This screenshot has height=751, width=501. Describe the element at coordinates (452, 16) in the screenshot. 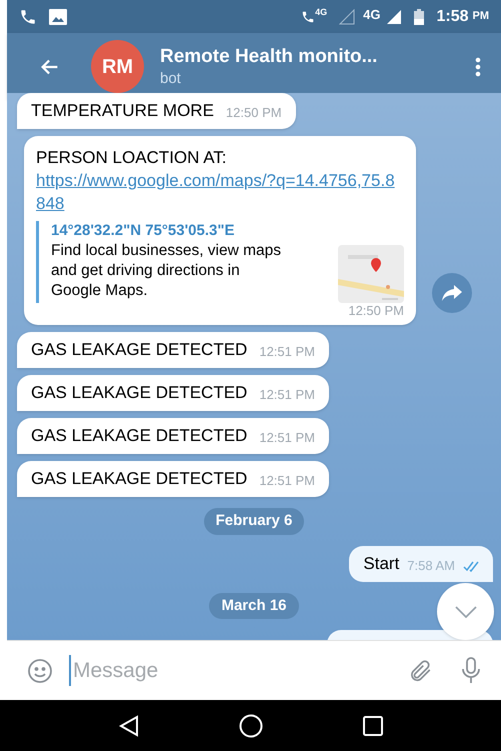

I see `clock: 1:58` at that location.